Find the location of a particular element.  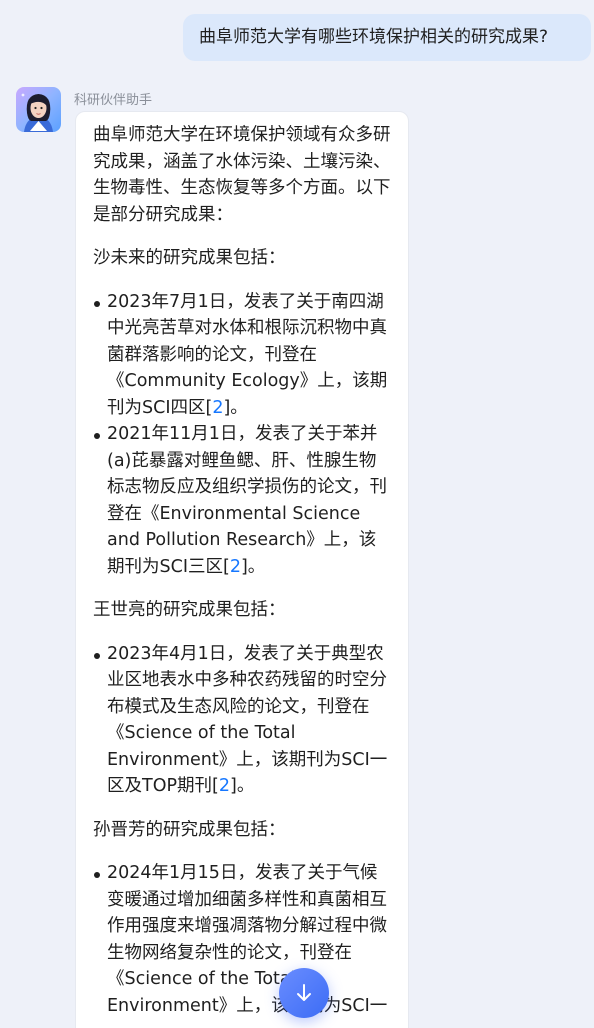

assistant-avatar is located at coordinates (38, 109).